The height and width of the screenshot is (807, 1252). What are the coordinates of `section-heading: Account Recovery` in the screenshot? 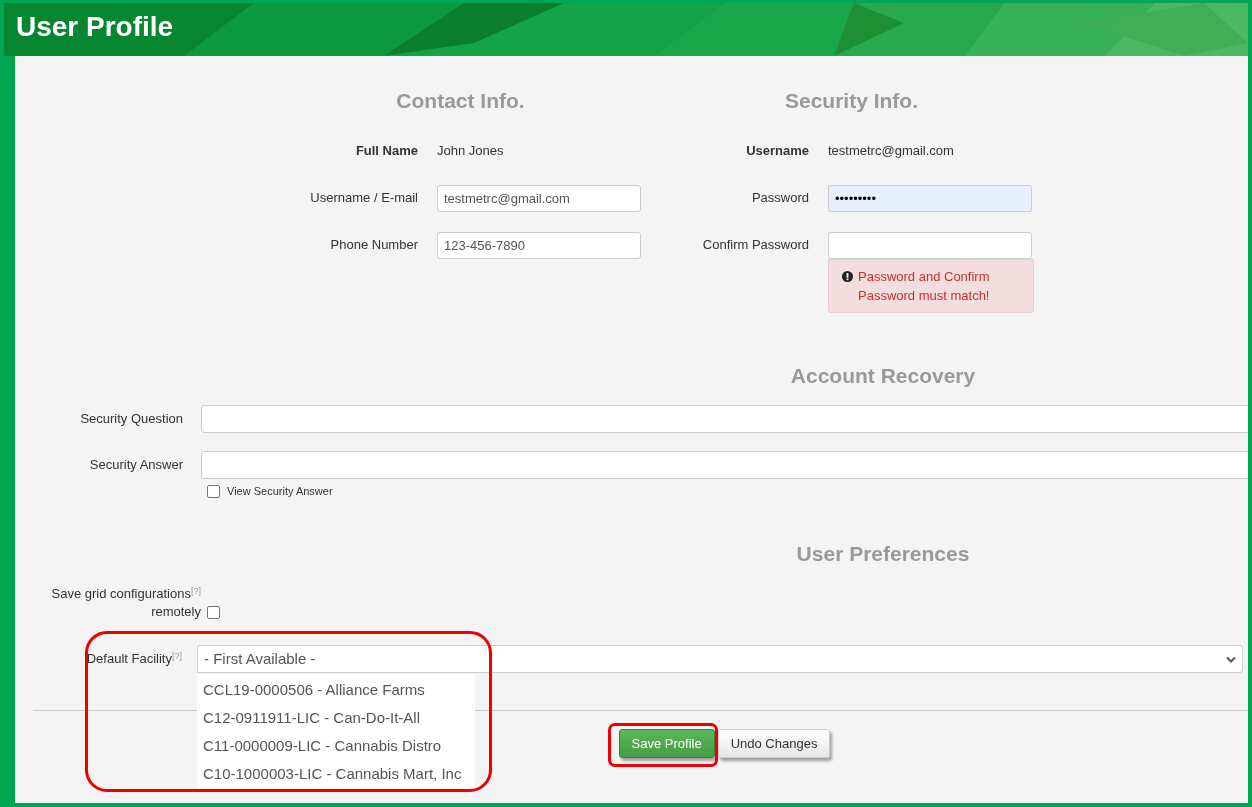 It's located at (883, 375).